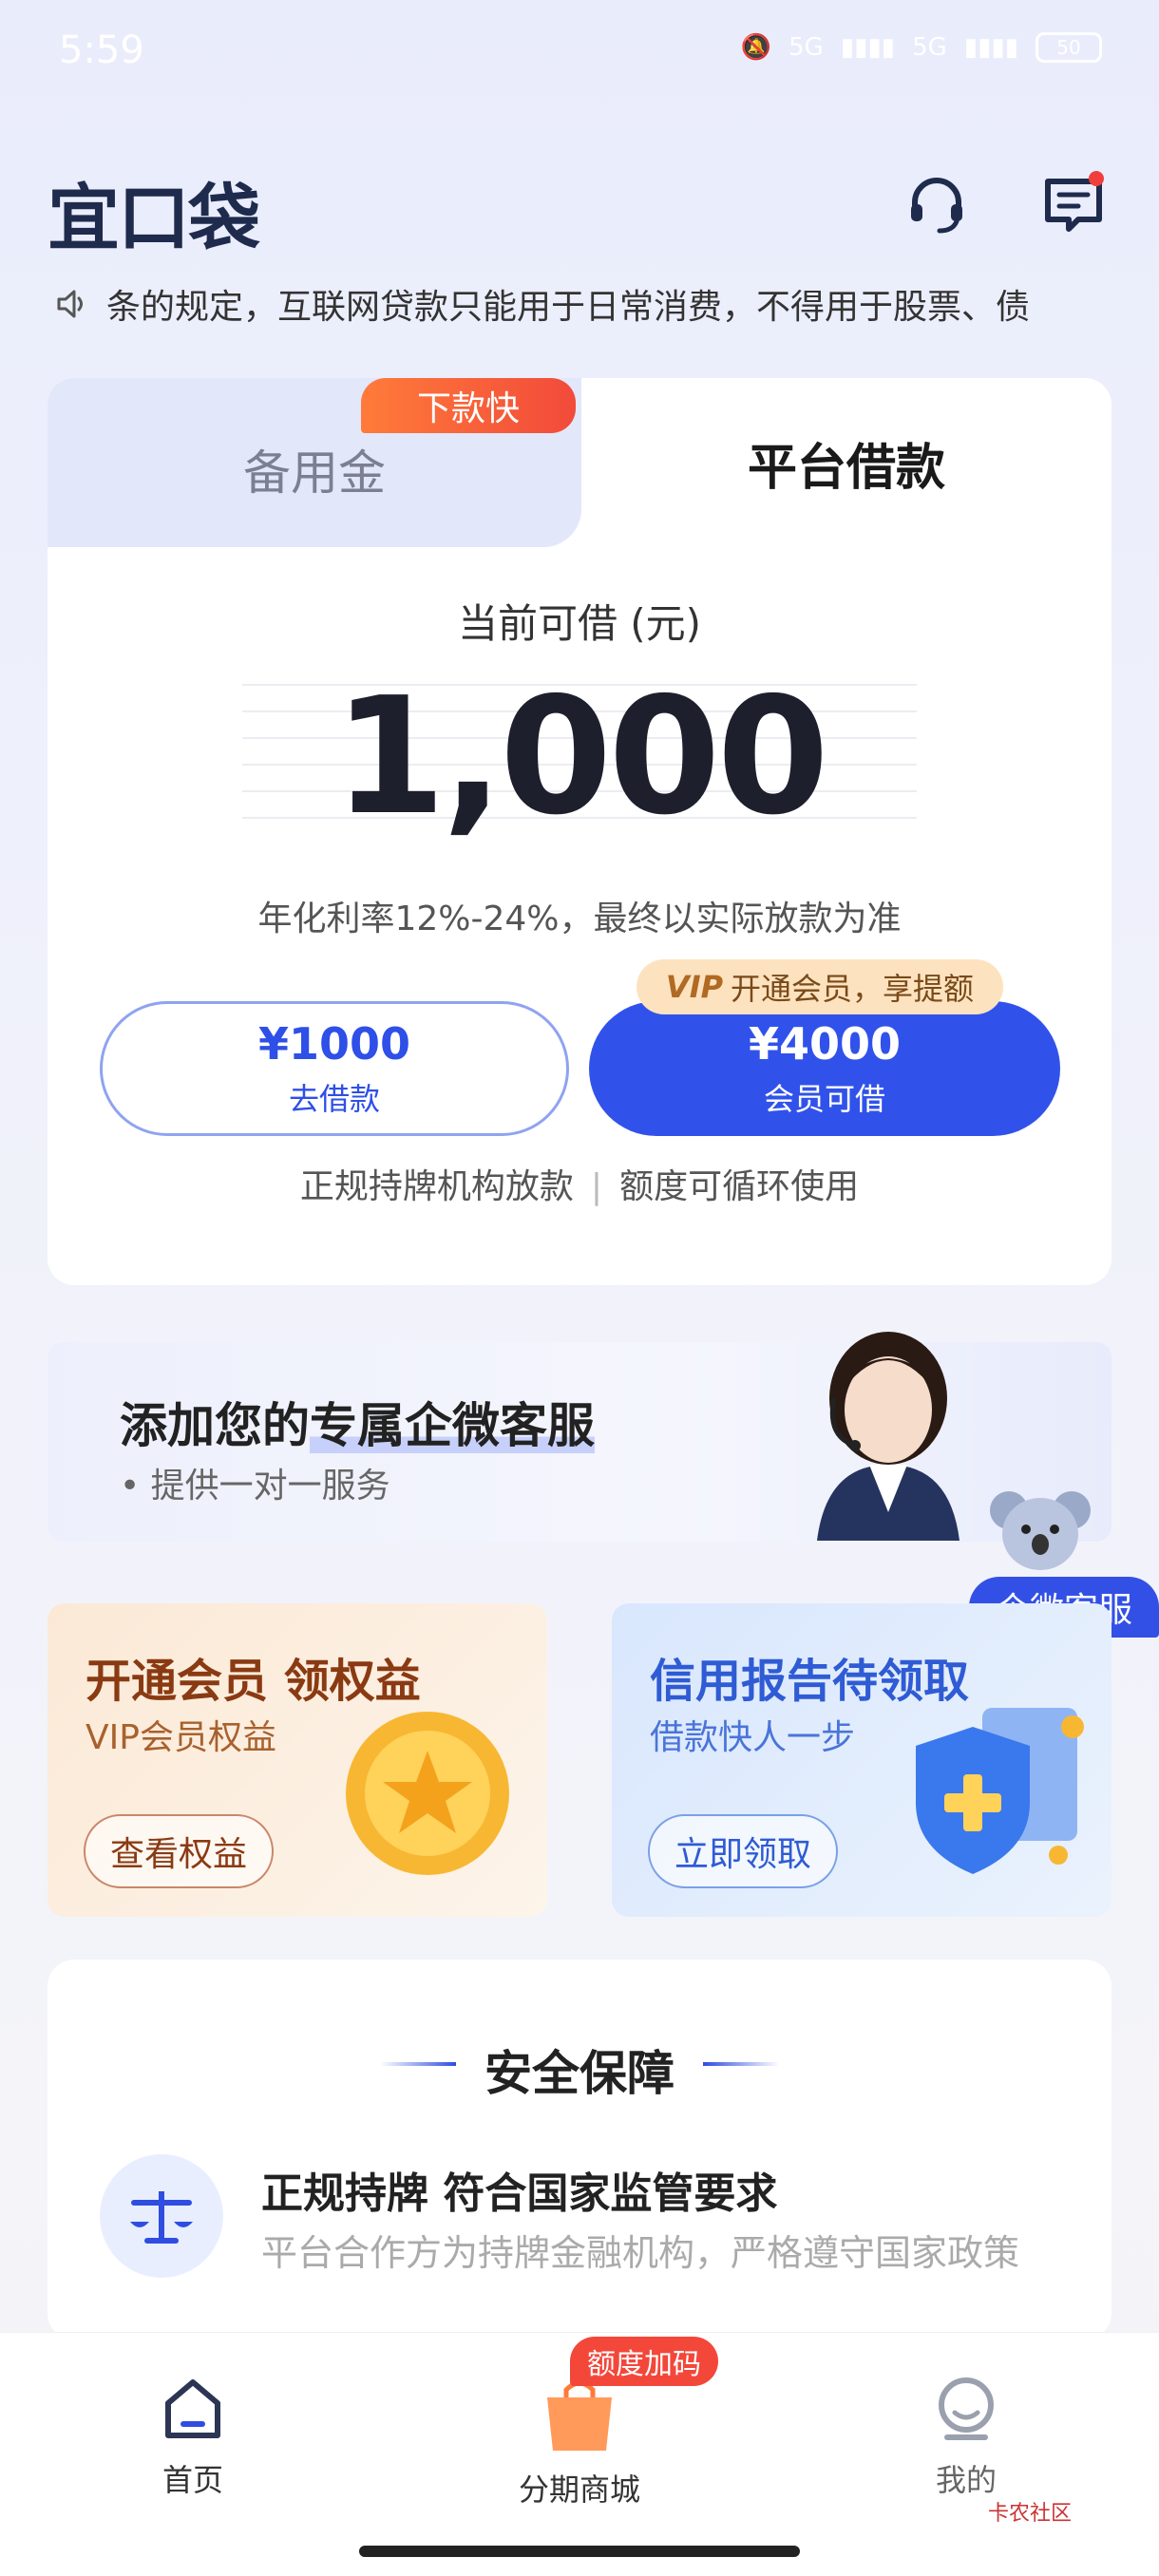  I want to click on vip-borrow-button: ¥4000 会员可借, so click(824, 1068).